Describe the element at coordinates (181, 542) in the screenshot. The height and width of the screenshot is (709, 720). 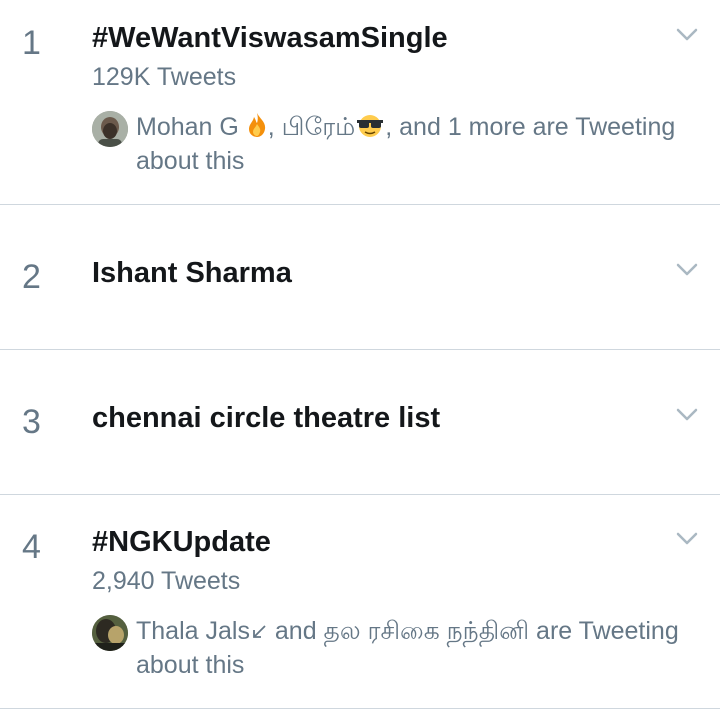
I see `trend-title: #NGKUpdate` at that location.